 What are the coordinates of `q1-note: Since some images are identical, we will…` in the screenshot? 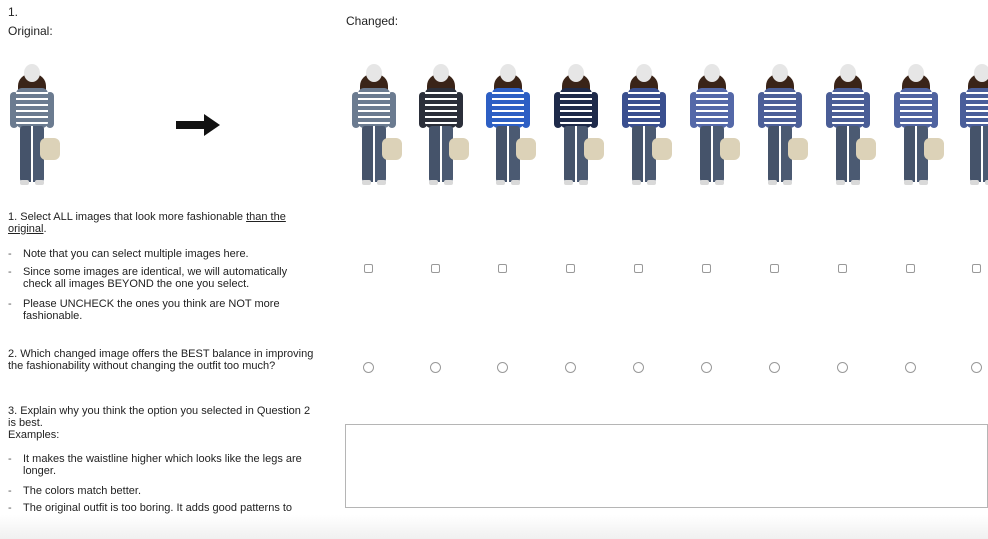 It's located at (158, 278).